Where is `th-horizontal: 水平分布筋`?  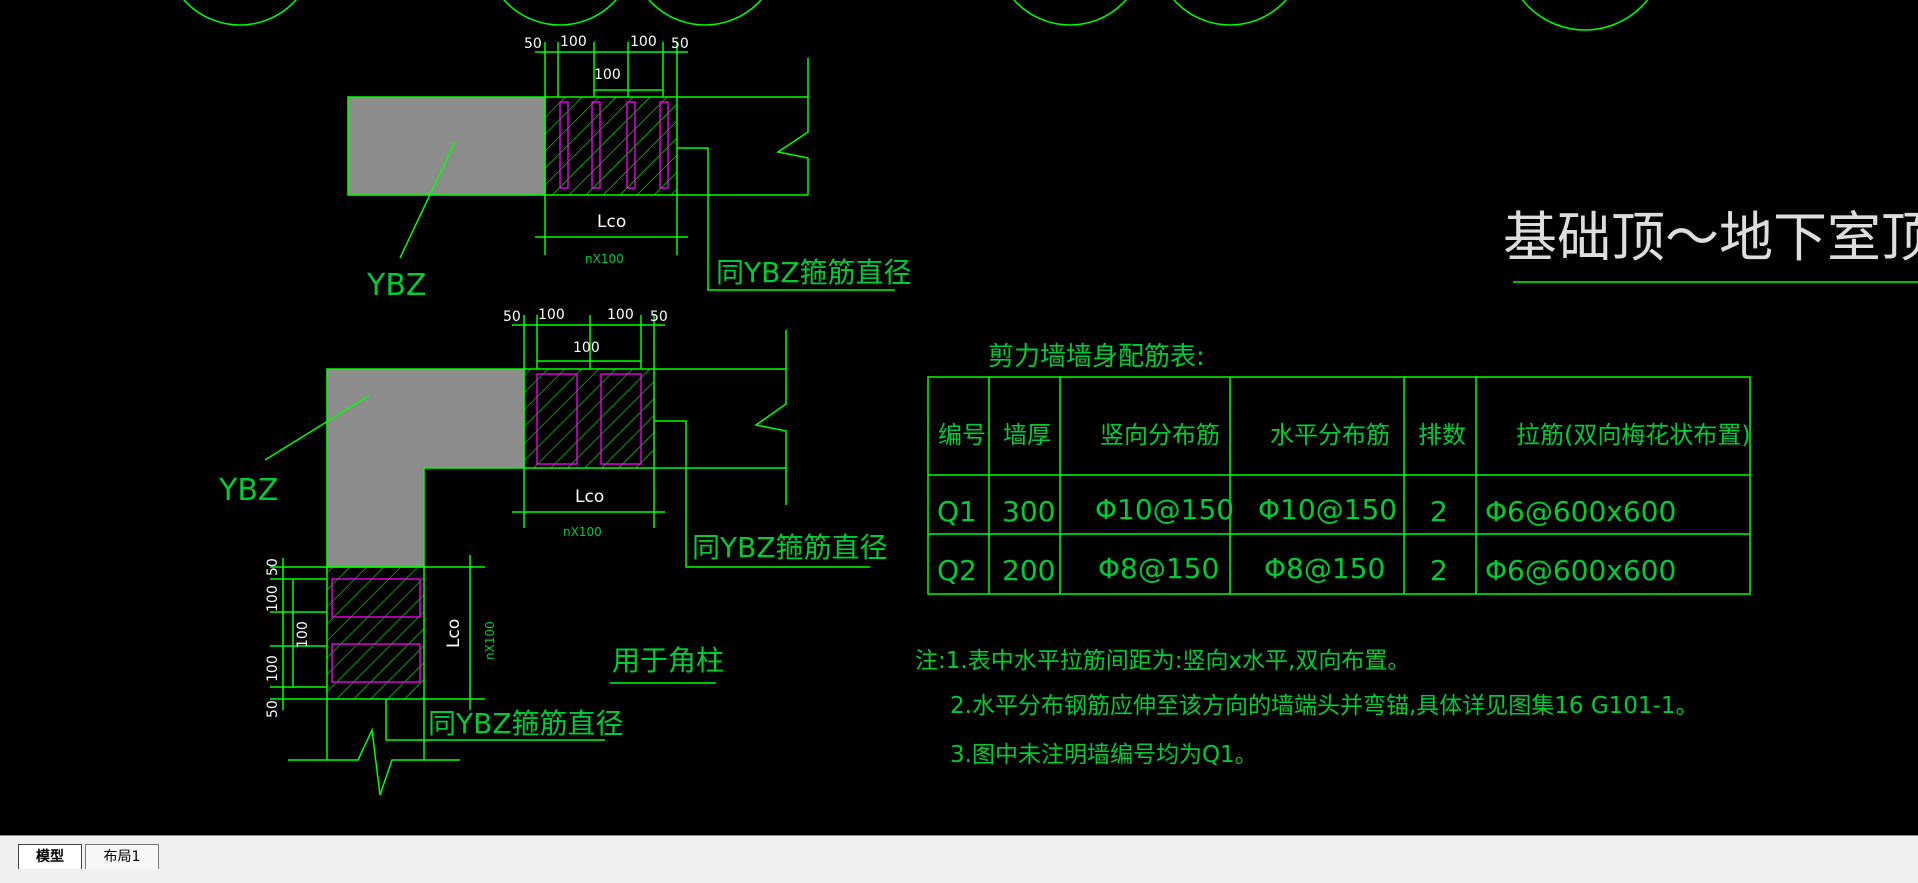
th-horizontal: 水平分布筋 is located at coordinates (1330, 435).